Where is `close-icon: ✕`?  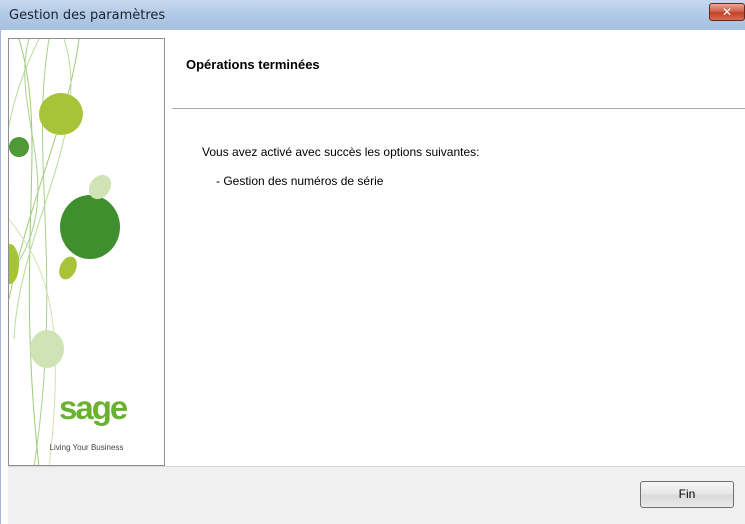 close-icon: ✕ is located at coordinates (727, 12).